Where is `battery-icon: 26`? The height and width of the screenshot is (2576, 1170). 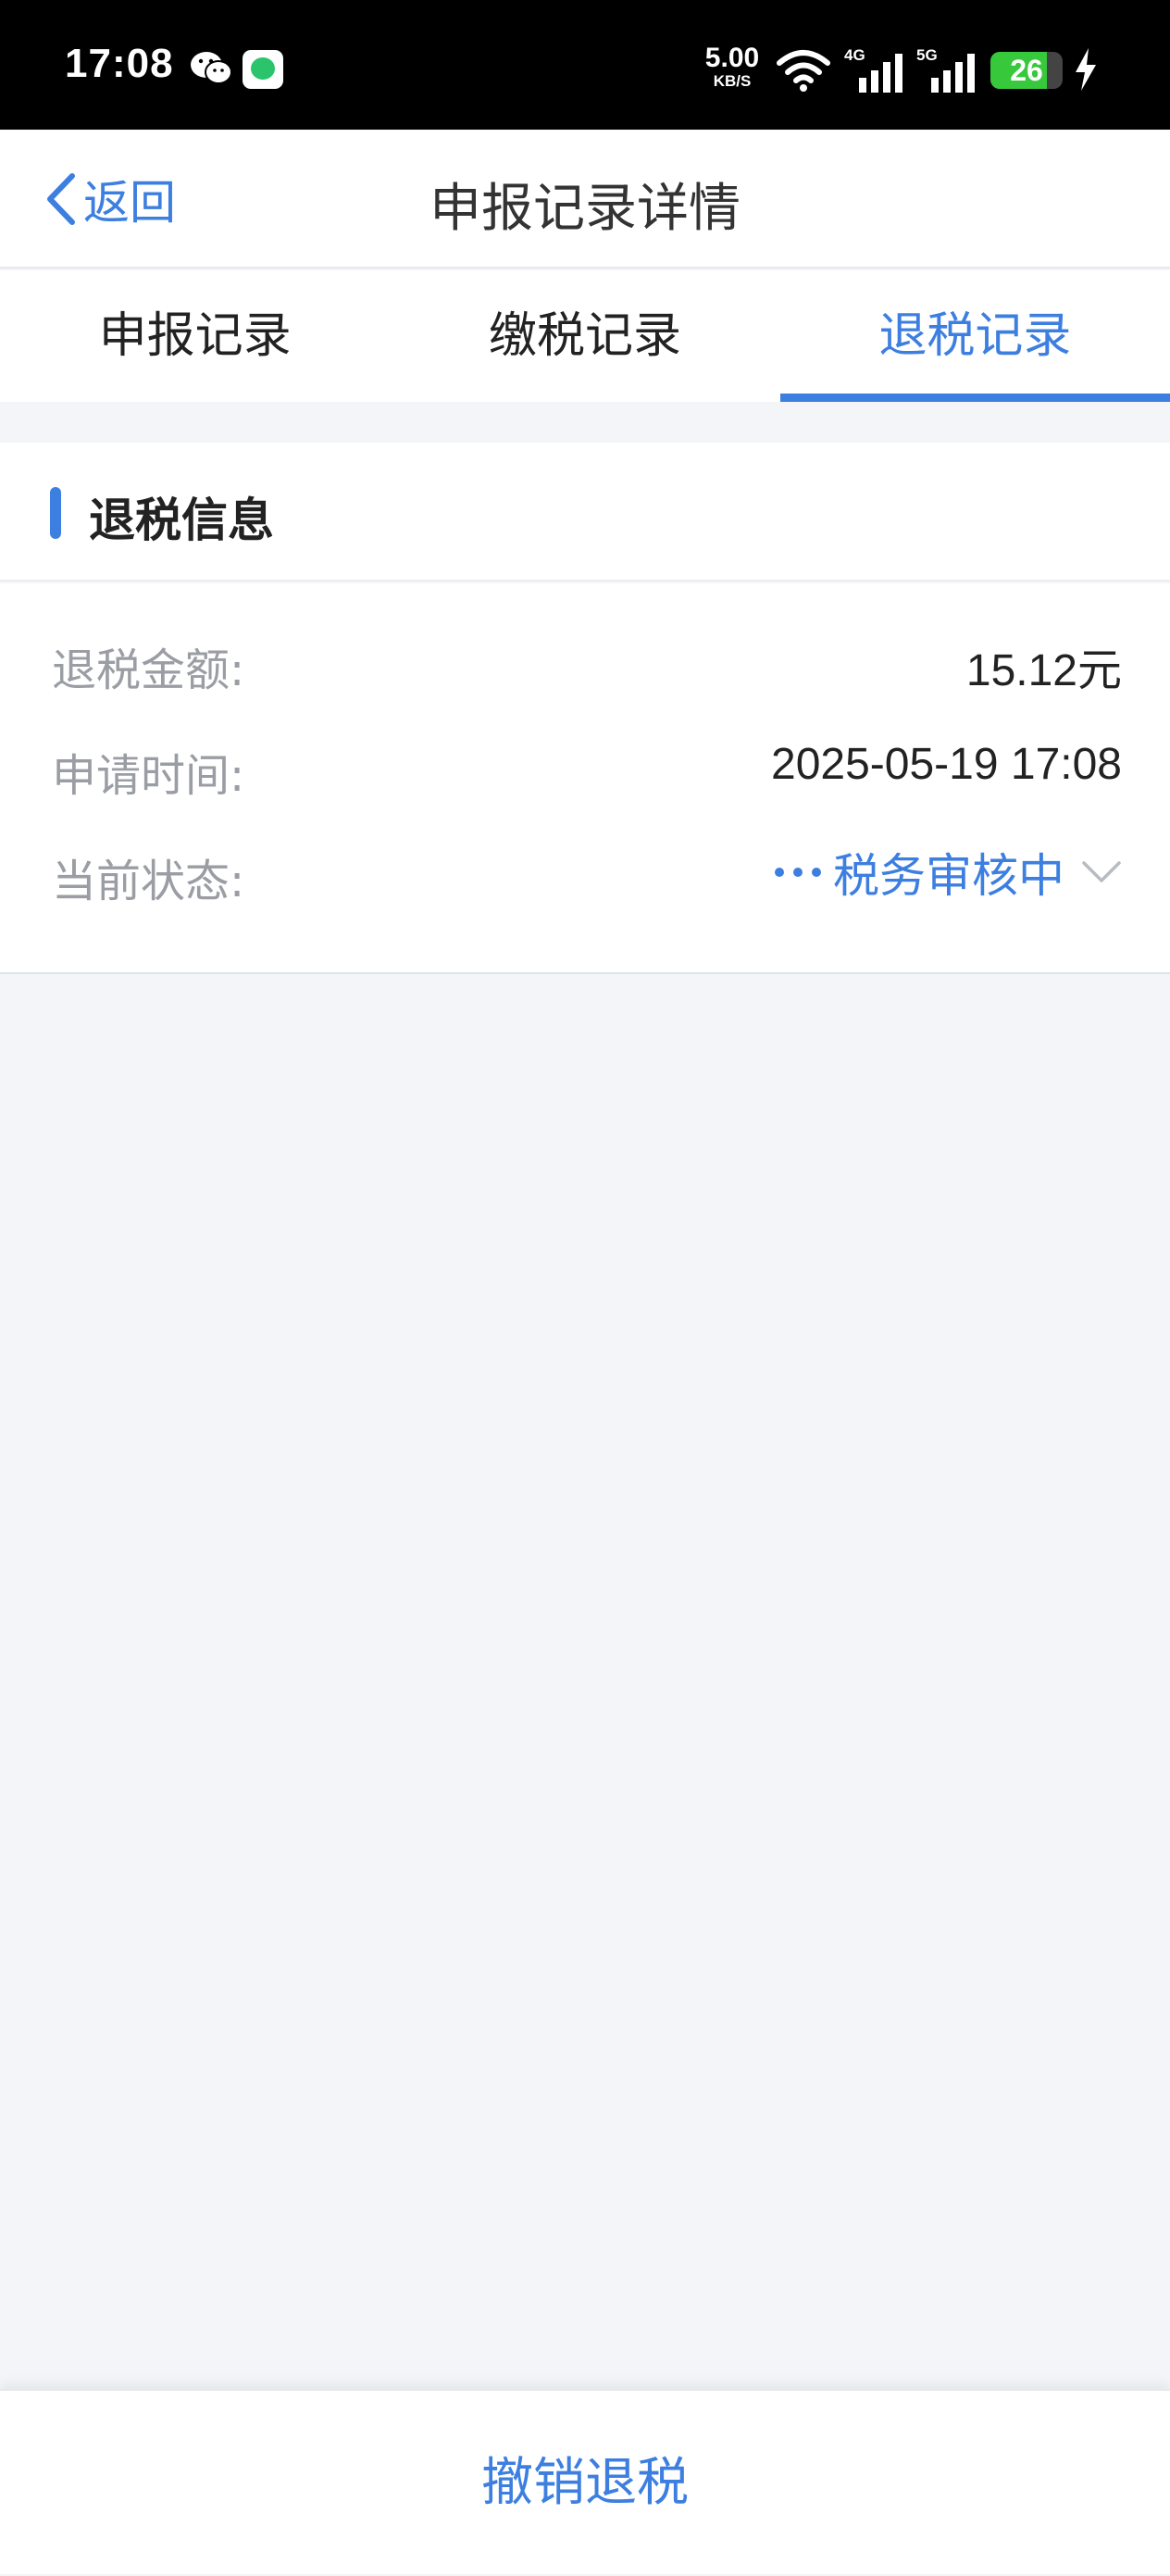
battery-icon: 26 is located at coordinates (1026, 70).